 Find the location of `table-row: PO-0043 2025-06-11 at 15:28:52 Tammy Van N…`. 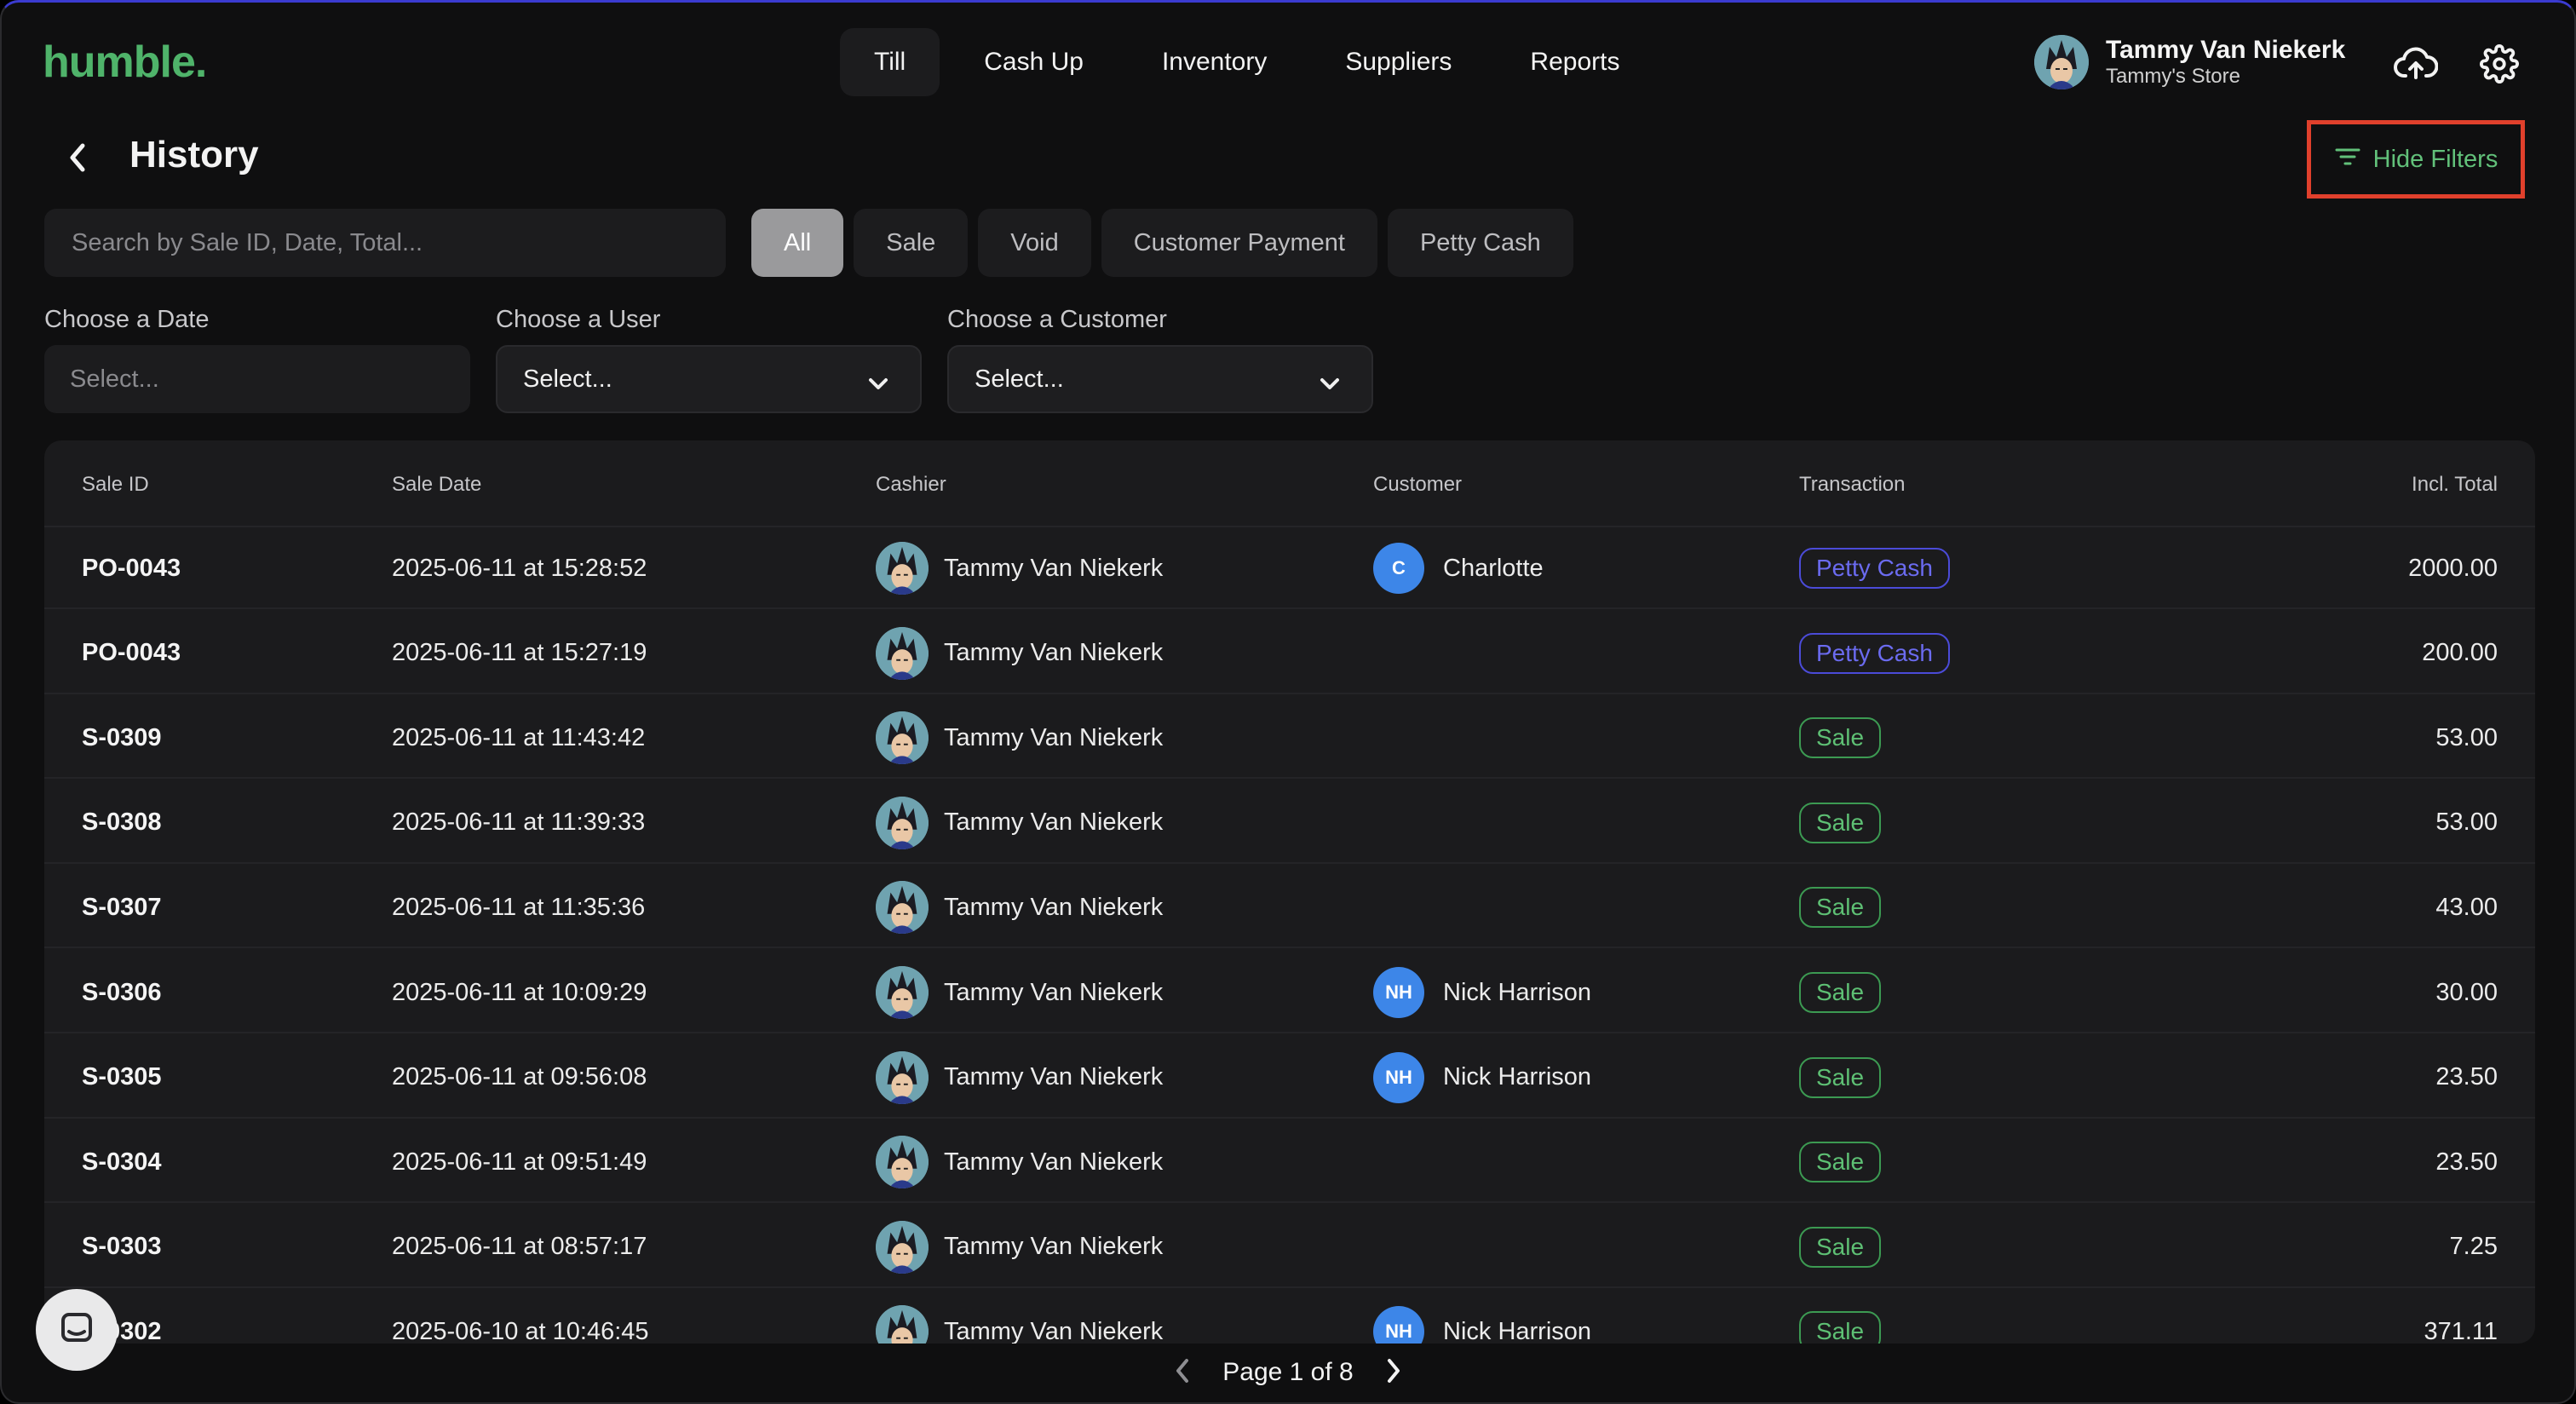

table-row: PO-0043 2025-06-11 at 15:28:52 Tammy Van N… is located at coordinates (1289, 568).